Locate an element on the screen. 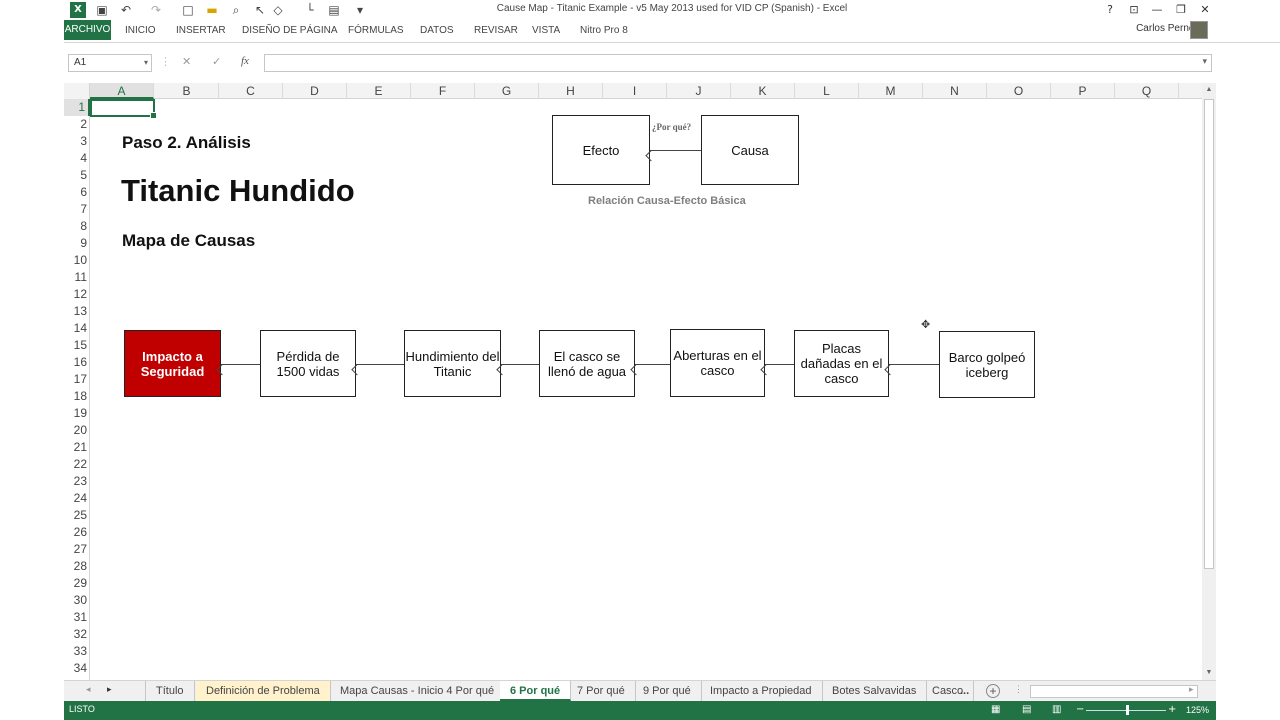  prev-sheet-icon: ◂ is located at coordinates (88, 689).